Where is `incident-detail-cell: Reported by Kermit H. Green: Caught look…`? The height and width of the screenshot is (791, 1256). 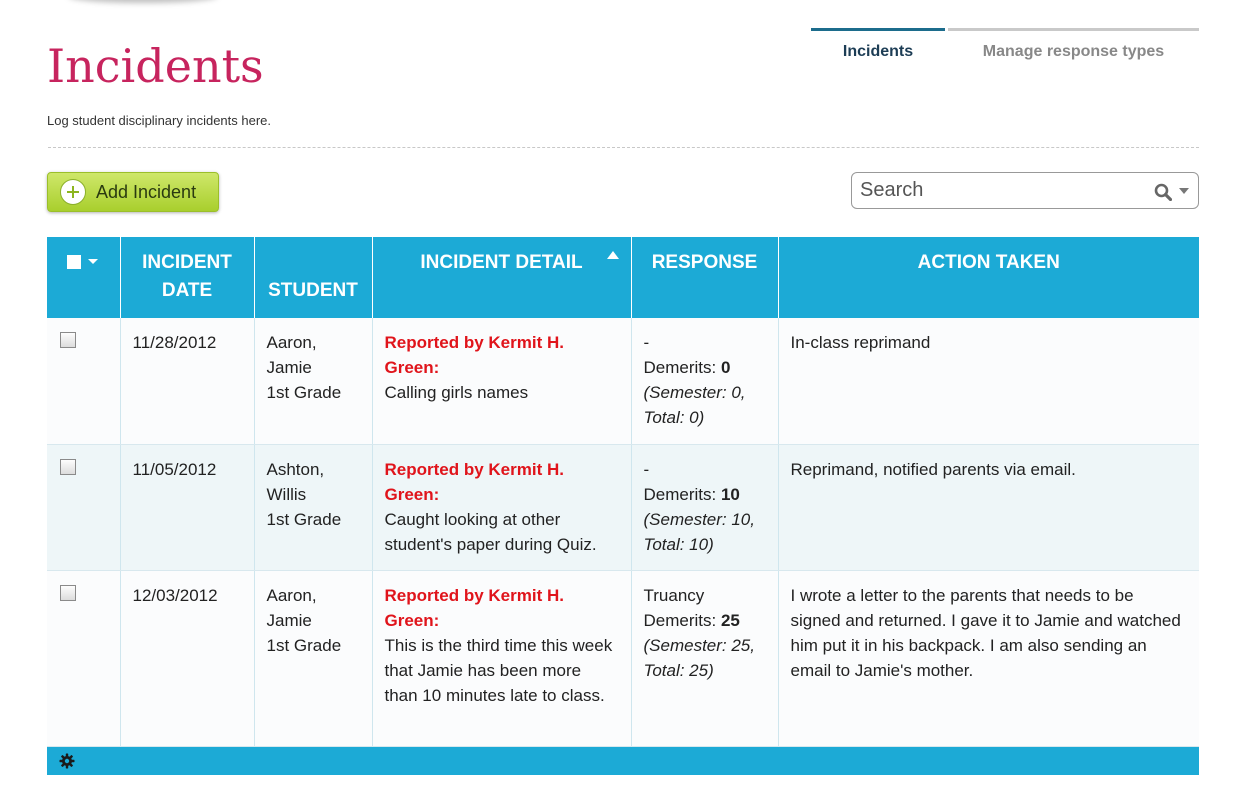 incident-detail-cell: Reported by Kermit H. Green: Caught look… is located at coordinates (502, 507).